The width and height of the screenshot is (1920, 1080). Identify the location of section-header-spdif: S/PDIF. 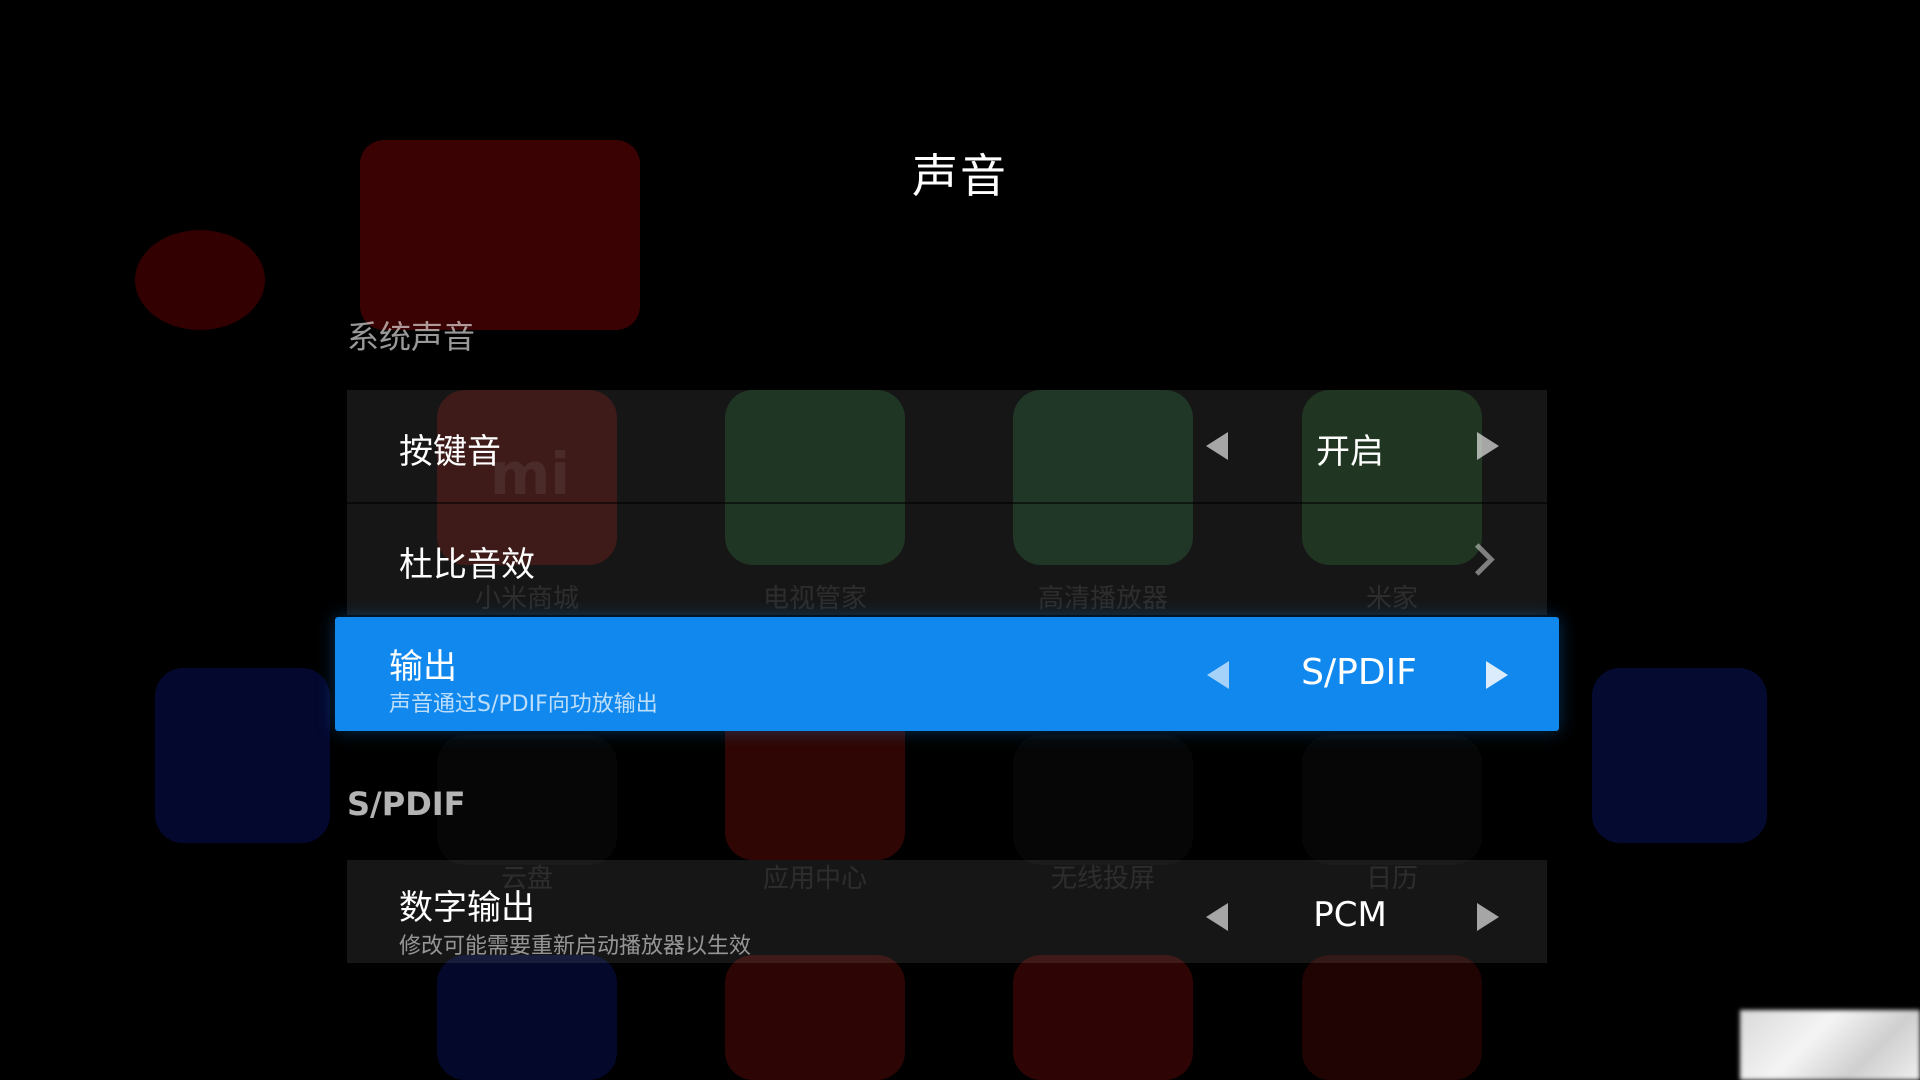
(406, 804).